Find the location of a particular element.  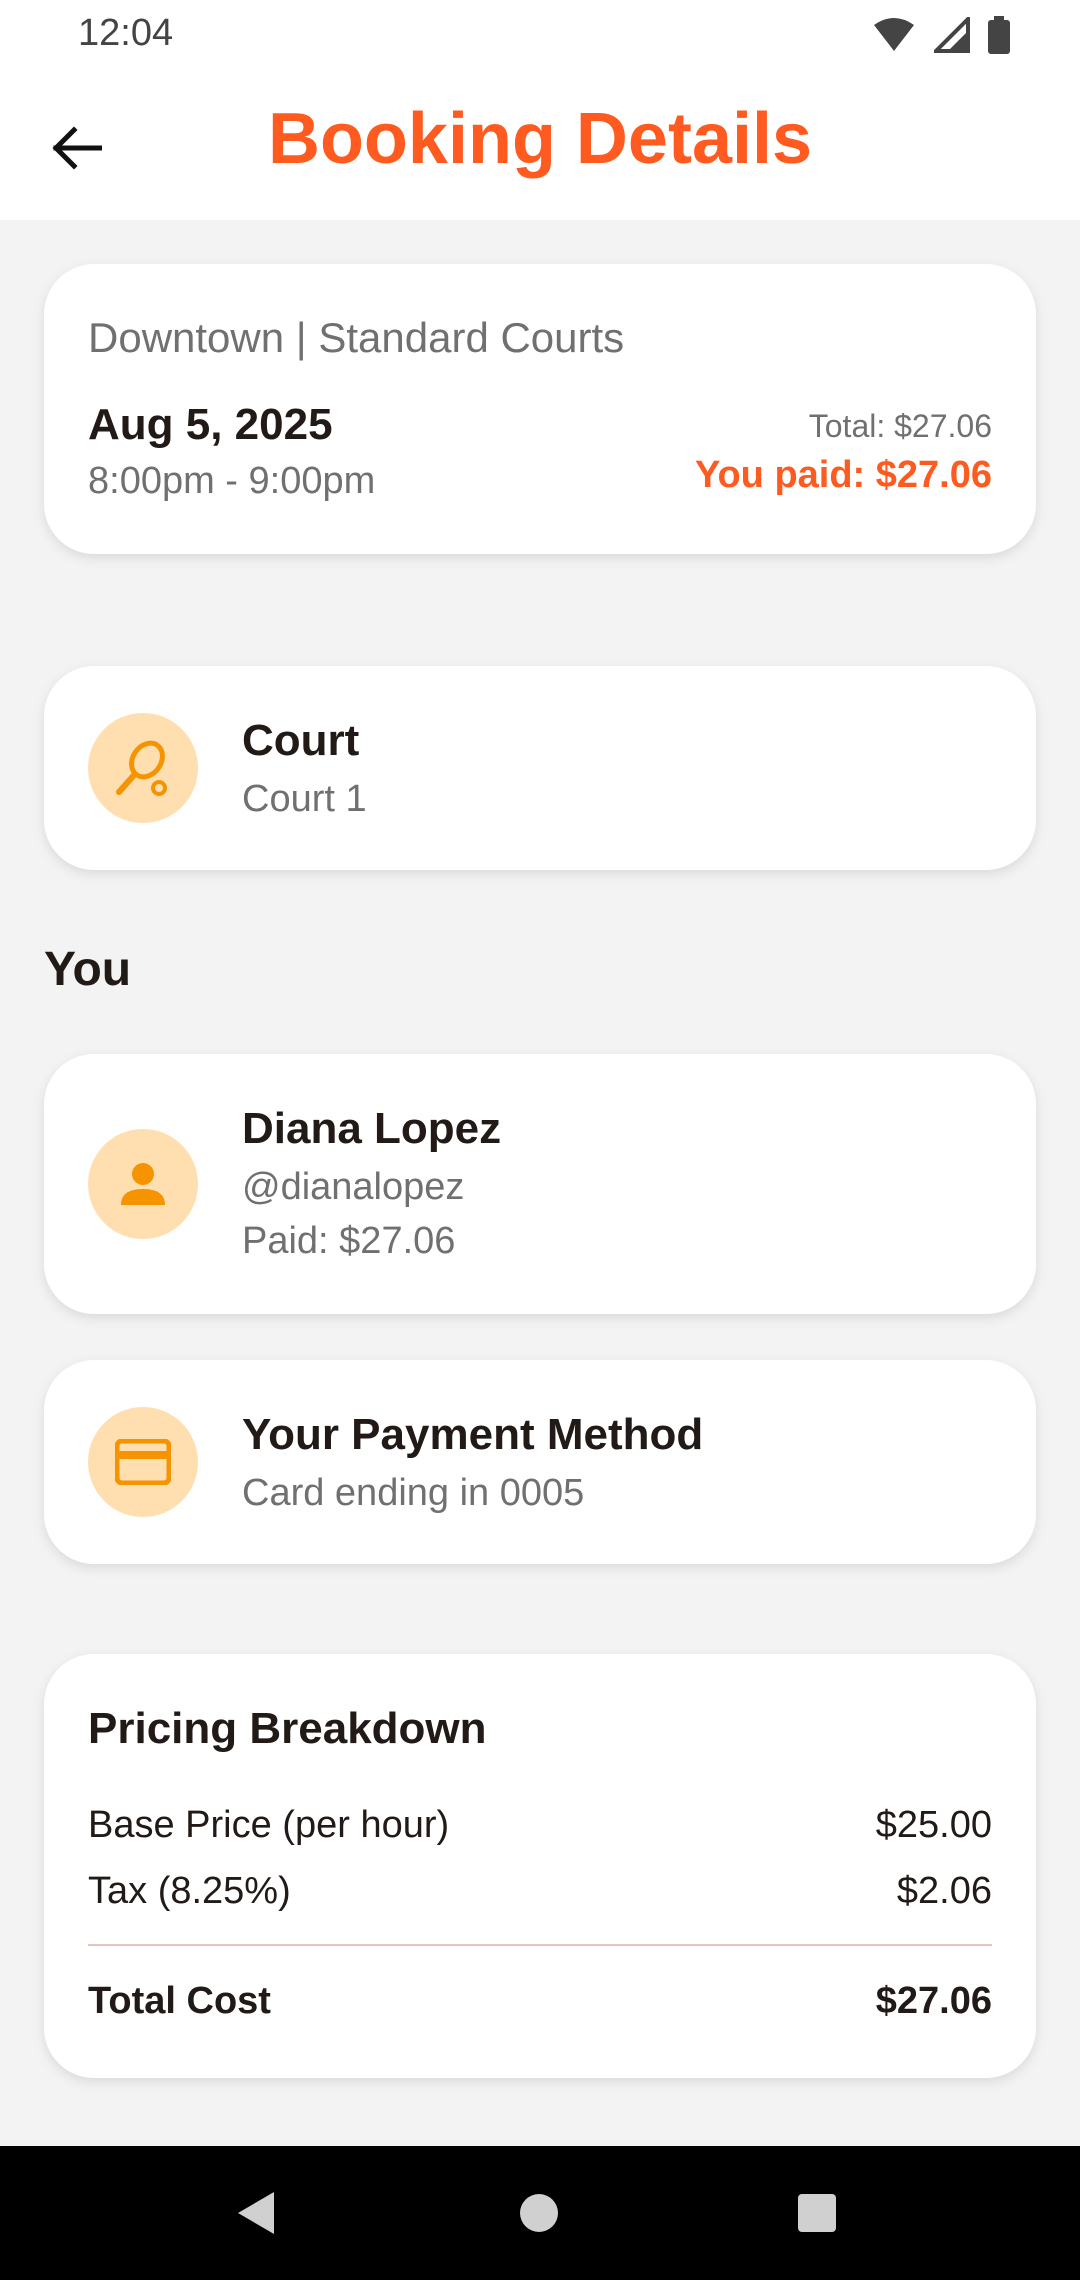

cell-signal-icon is located at coordinates (952, 35).